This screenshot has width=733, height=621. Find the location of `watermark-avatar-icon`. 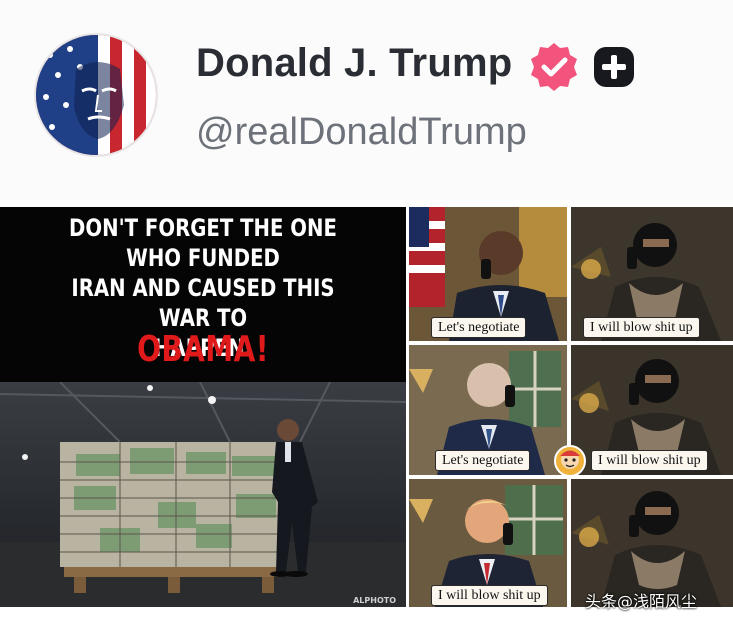

watermark-avatar-icon is located at coordinates (570, 461).